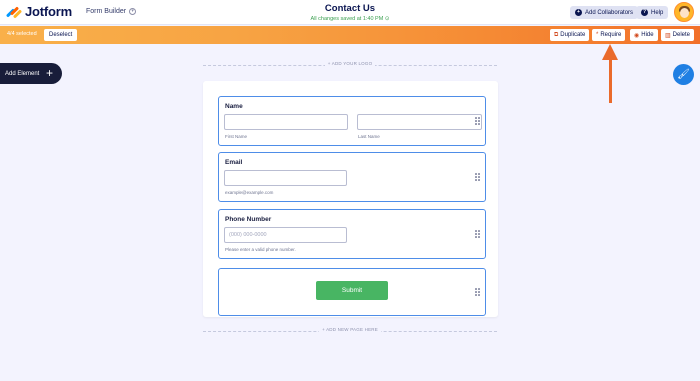 The height and width of the screenshot is (381, 700). Describe the element at coordinates (556, 34) in the screenshot. I see `duplicate-icon: ⧉` at that location.